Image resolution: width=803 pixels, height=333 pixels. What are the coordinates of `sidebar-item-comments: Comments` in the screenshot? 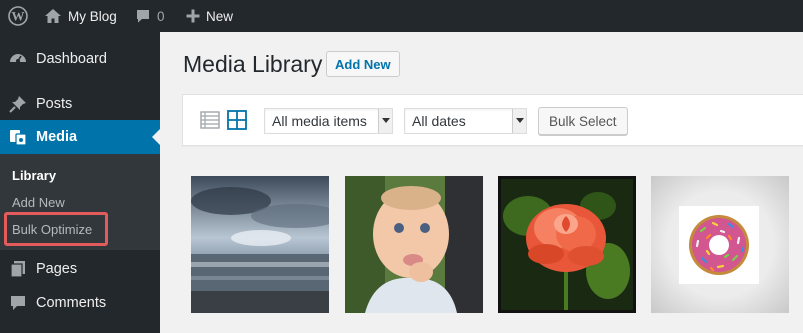 It's located at (80, 303).